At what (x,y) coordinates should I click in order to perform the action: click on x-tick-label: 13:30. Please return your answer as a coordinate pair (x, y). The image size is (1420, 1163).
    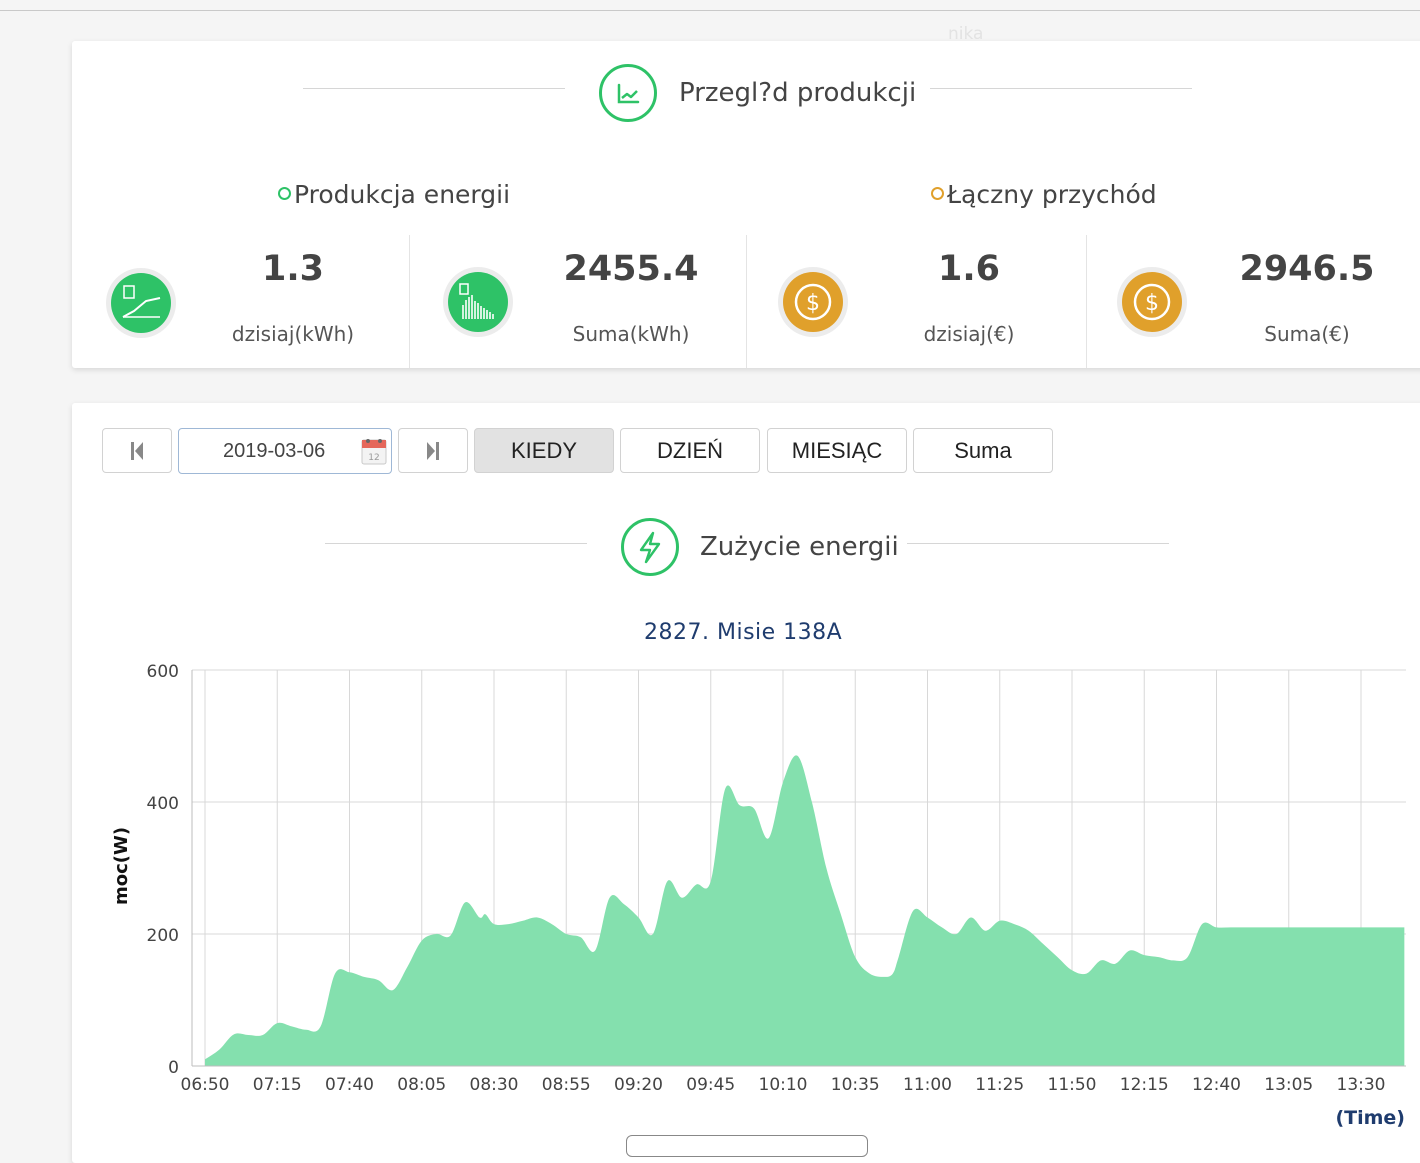
    Looking at the image, I should click on (1361, 1085).